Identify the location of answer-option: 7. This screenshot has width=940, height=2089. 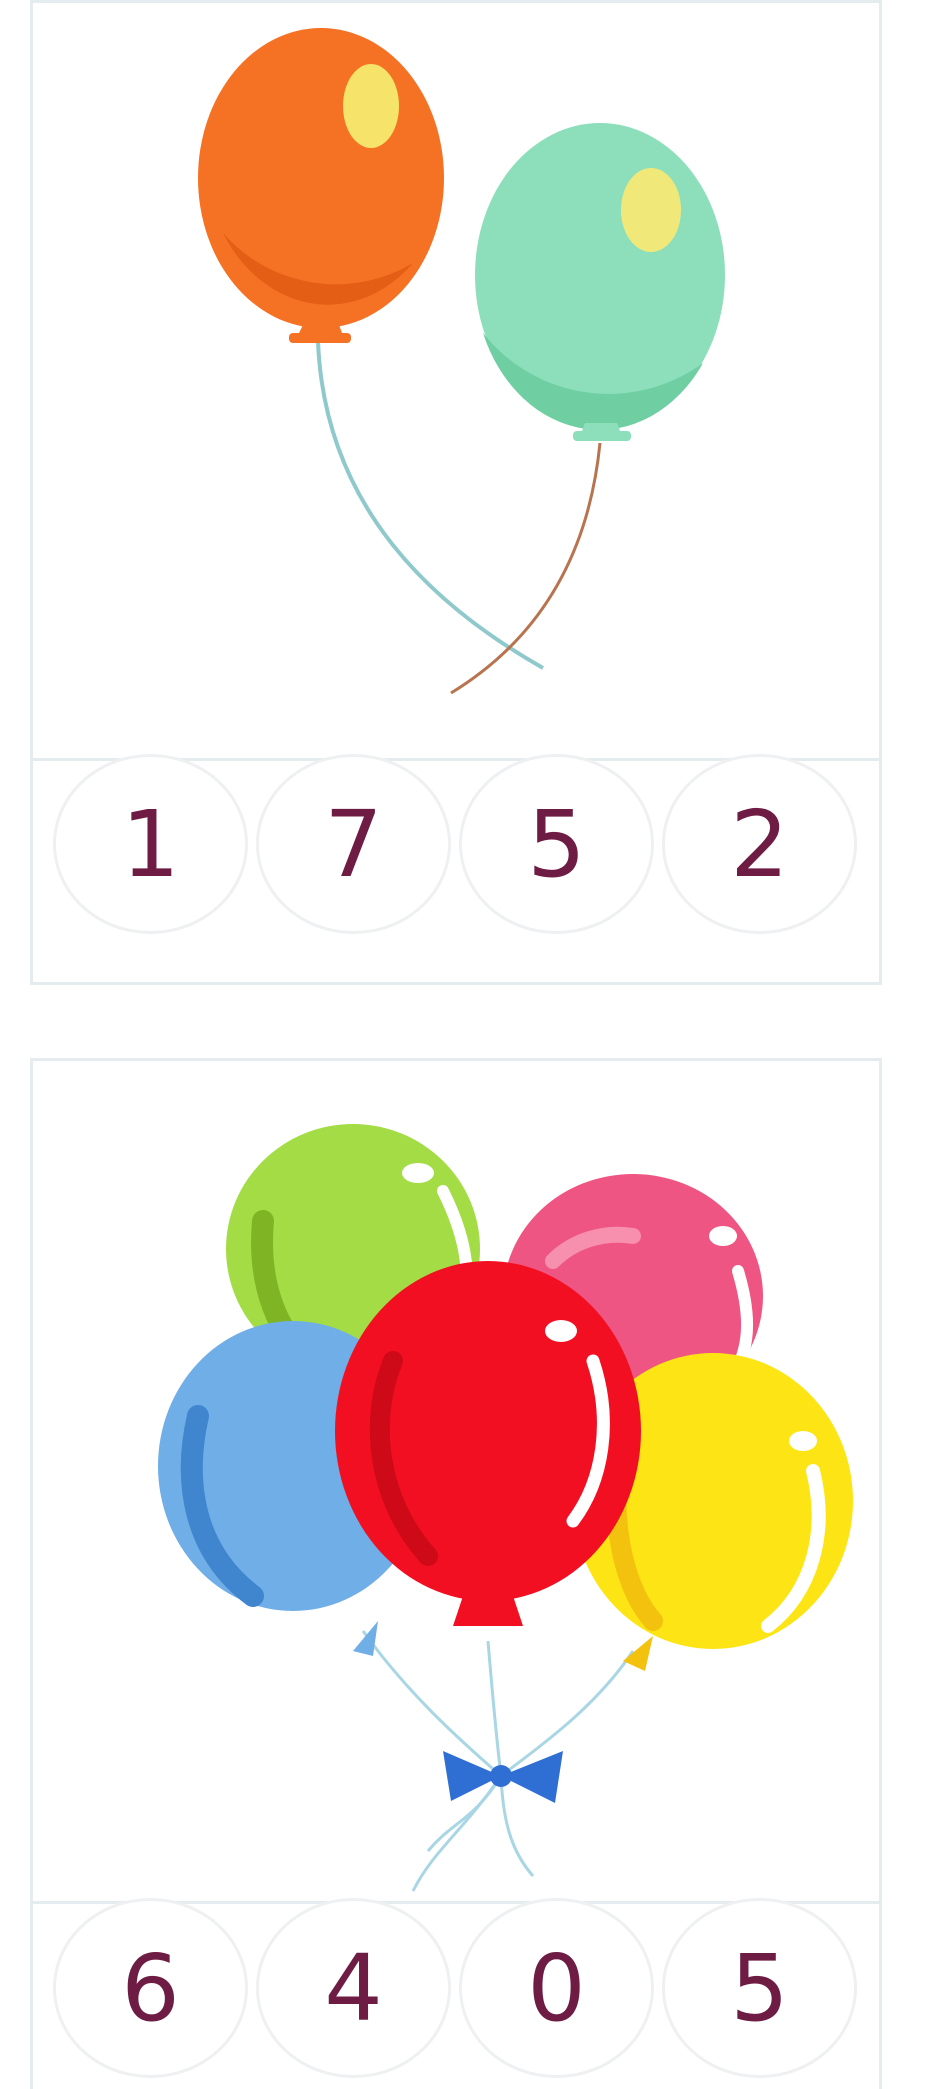
(353, 844).